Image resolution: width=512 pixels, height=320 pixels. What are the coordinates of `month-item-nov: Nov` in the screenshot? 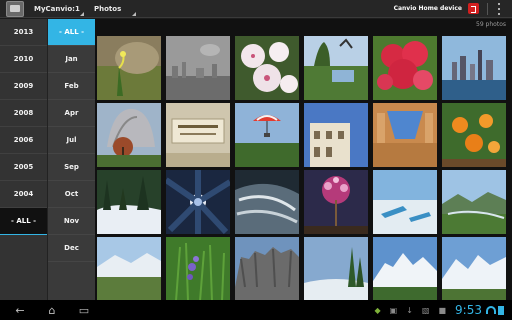 It's located at (71, 221).